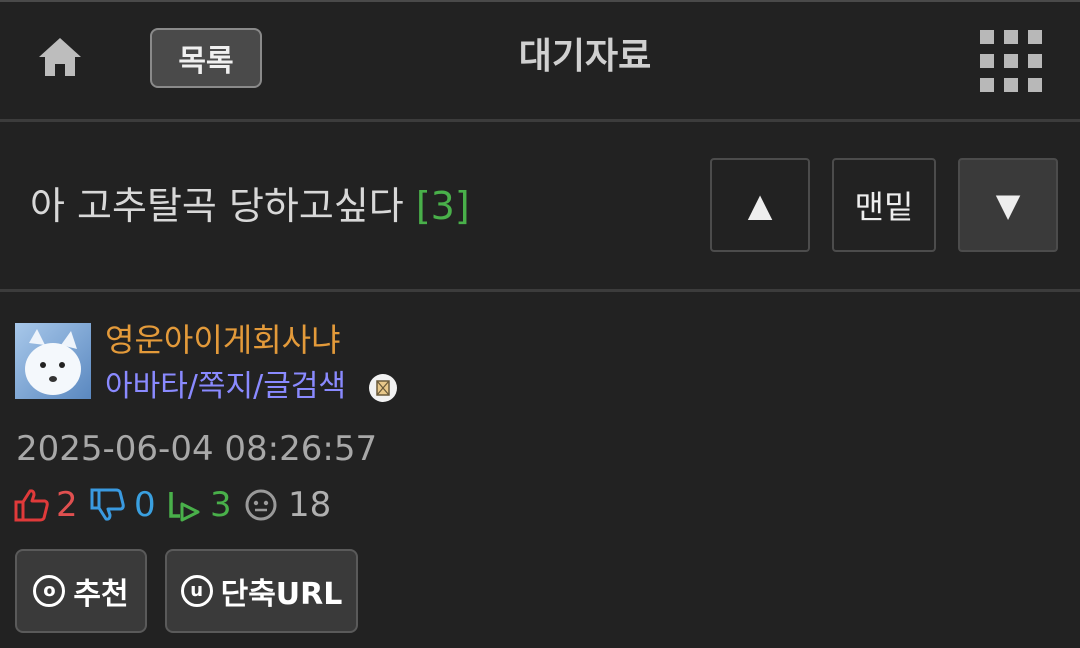  Describe the element at coordinates (145, 505) in the screenshot. I see `dislike-count: 0` at that location.